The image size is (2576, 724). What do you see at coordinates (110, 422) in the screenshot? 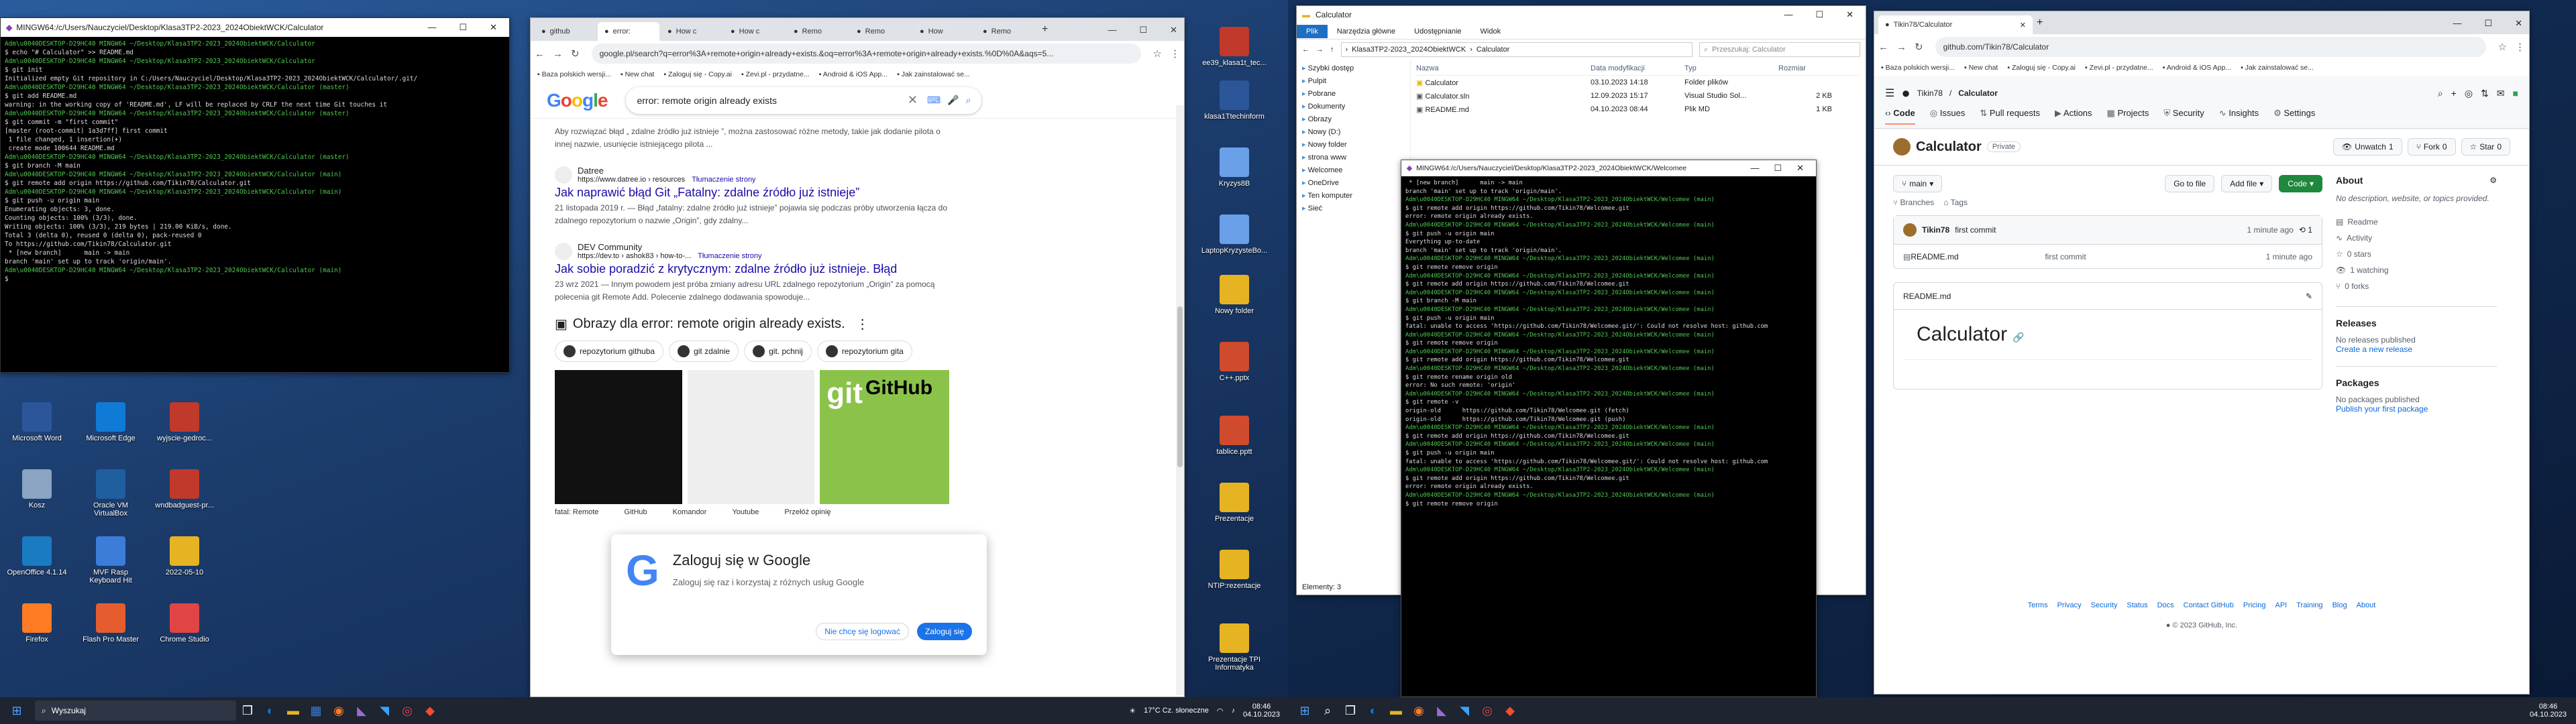
I see `desktop-icon: Microsoft Edge` at bounding box center [110, 422].